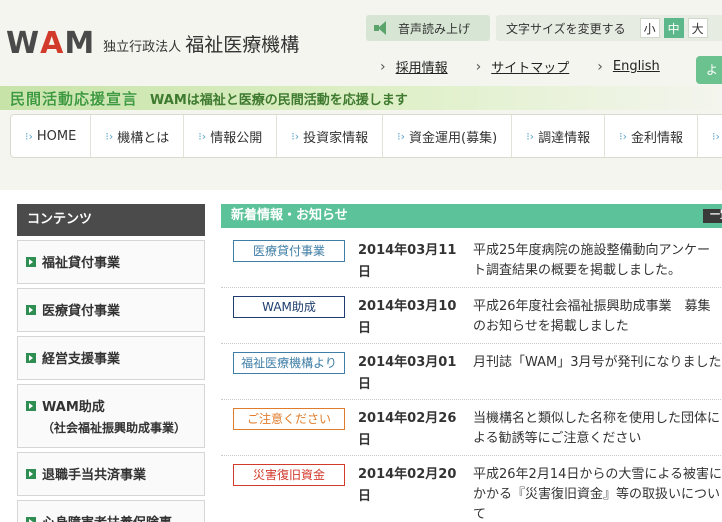 The width and height of the screenshot is (722, 522). Describe the element at coordinates (407, 373) in the screenshot. I see `news-date: 2014年03月01日` at that location.